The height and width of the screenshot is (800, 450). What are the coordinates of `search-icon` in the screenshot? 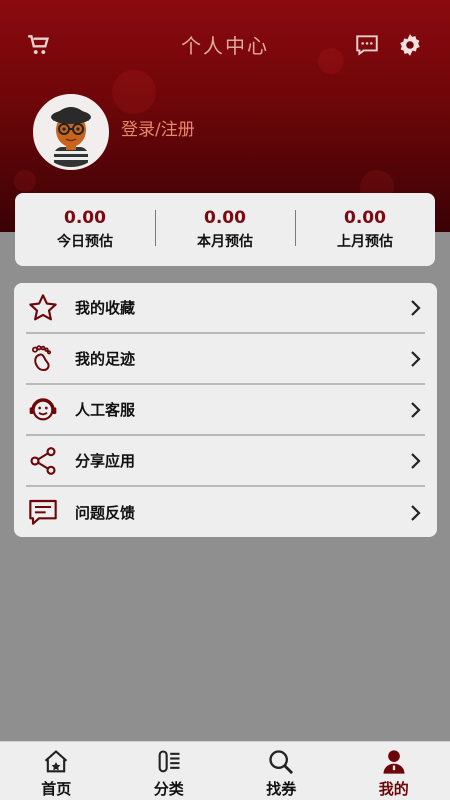 It's located at (281, 762).